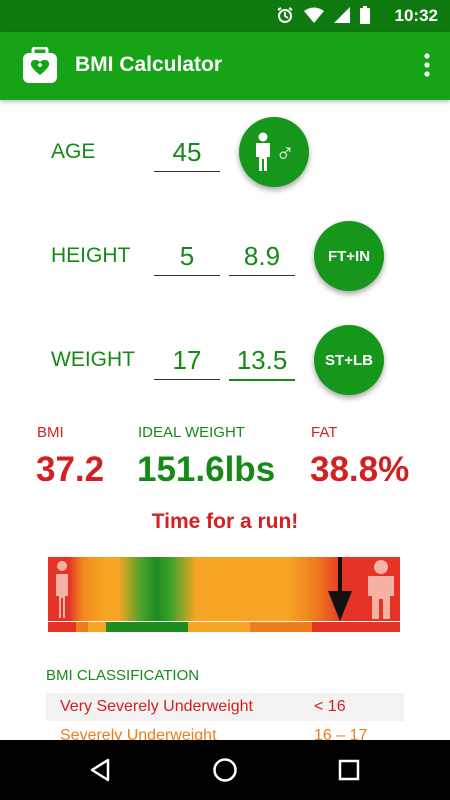 The width and height of the screenshot is (450, 800). Describe the element at coordinates (349, 360) in the screenshot. I see `weight-unit-button: ST+LB` at that location.